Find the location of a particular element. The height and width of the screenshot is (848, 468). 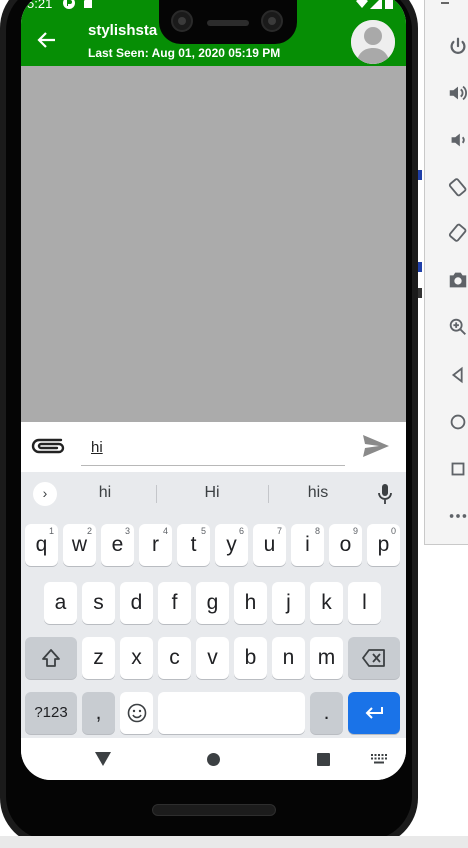

front-camera-left is located at coordinates (182, 21).